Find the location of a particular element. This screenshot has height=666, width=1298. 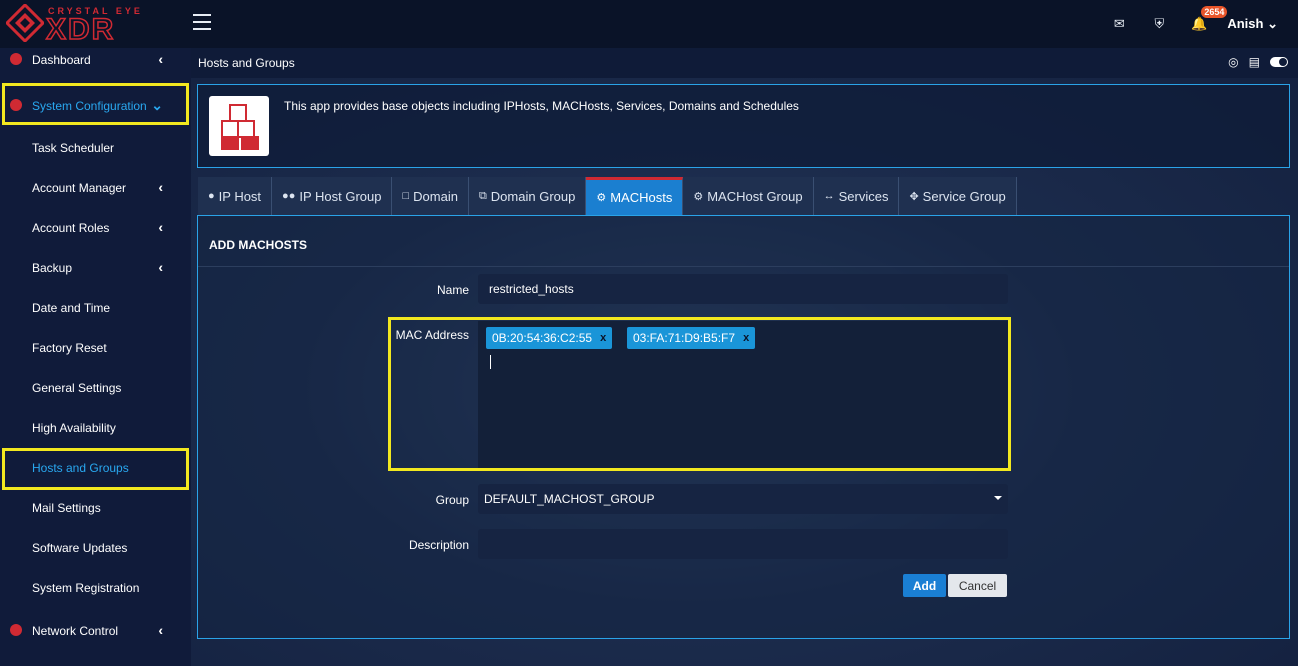

cubes-icon is located at coordinates (239, 126).